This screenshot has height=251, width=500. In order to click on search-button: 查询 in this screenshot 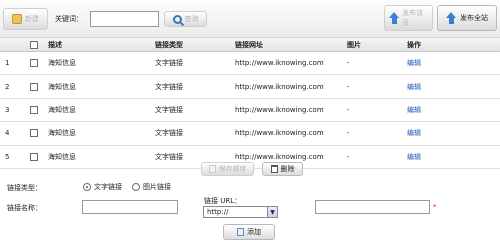, I will do `click(185, 19)`.